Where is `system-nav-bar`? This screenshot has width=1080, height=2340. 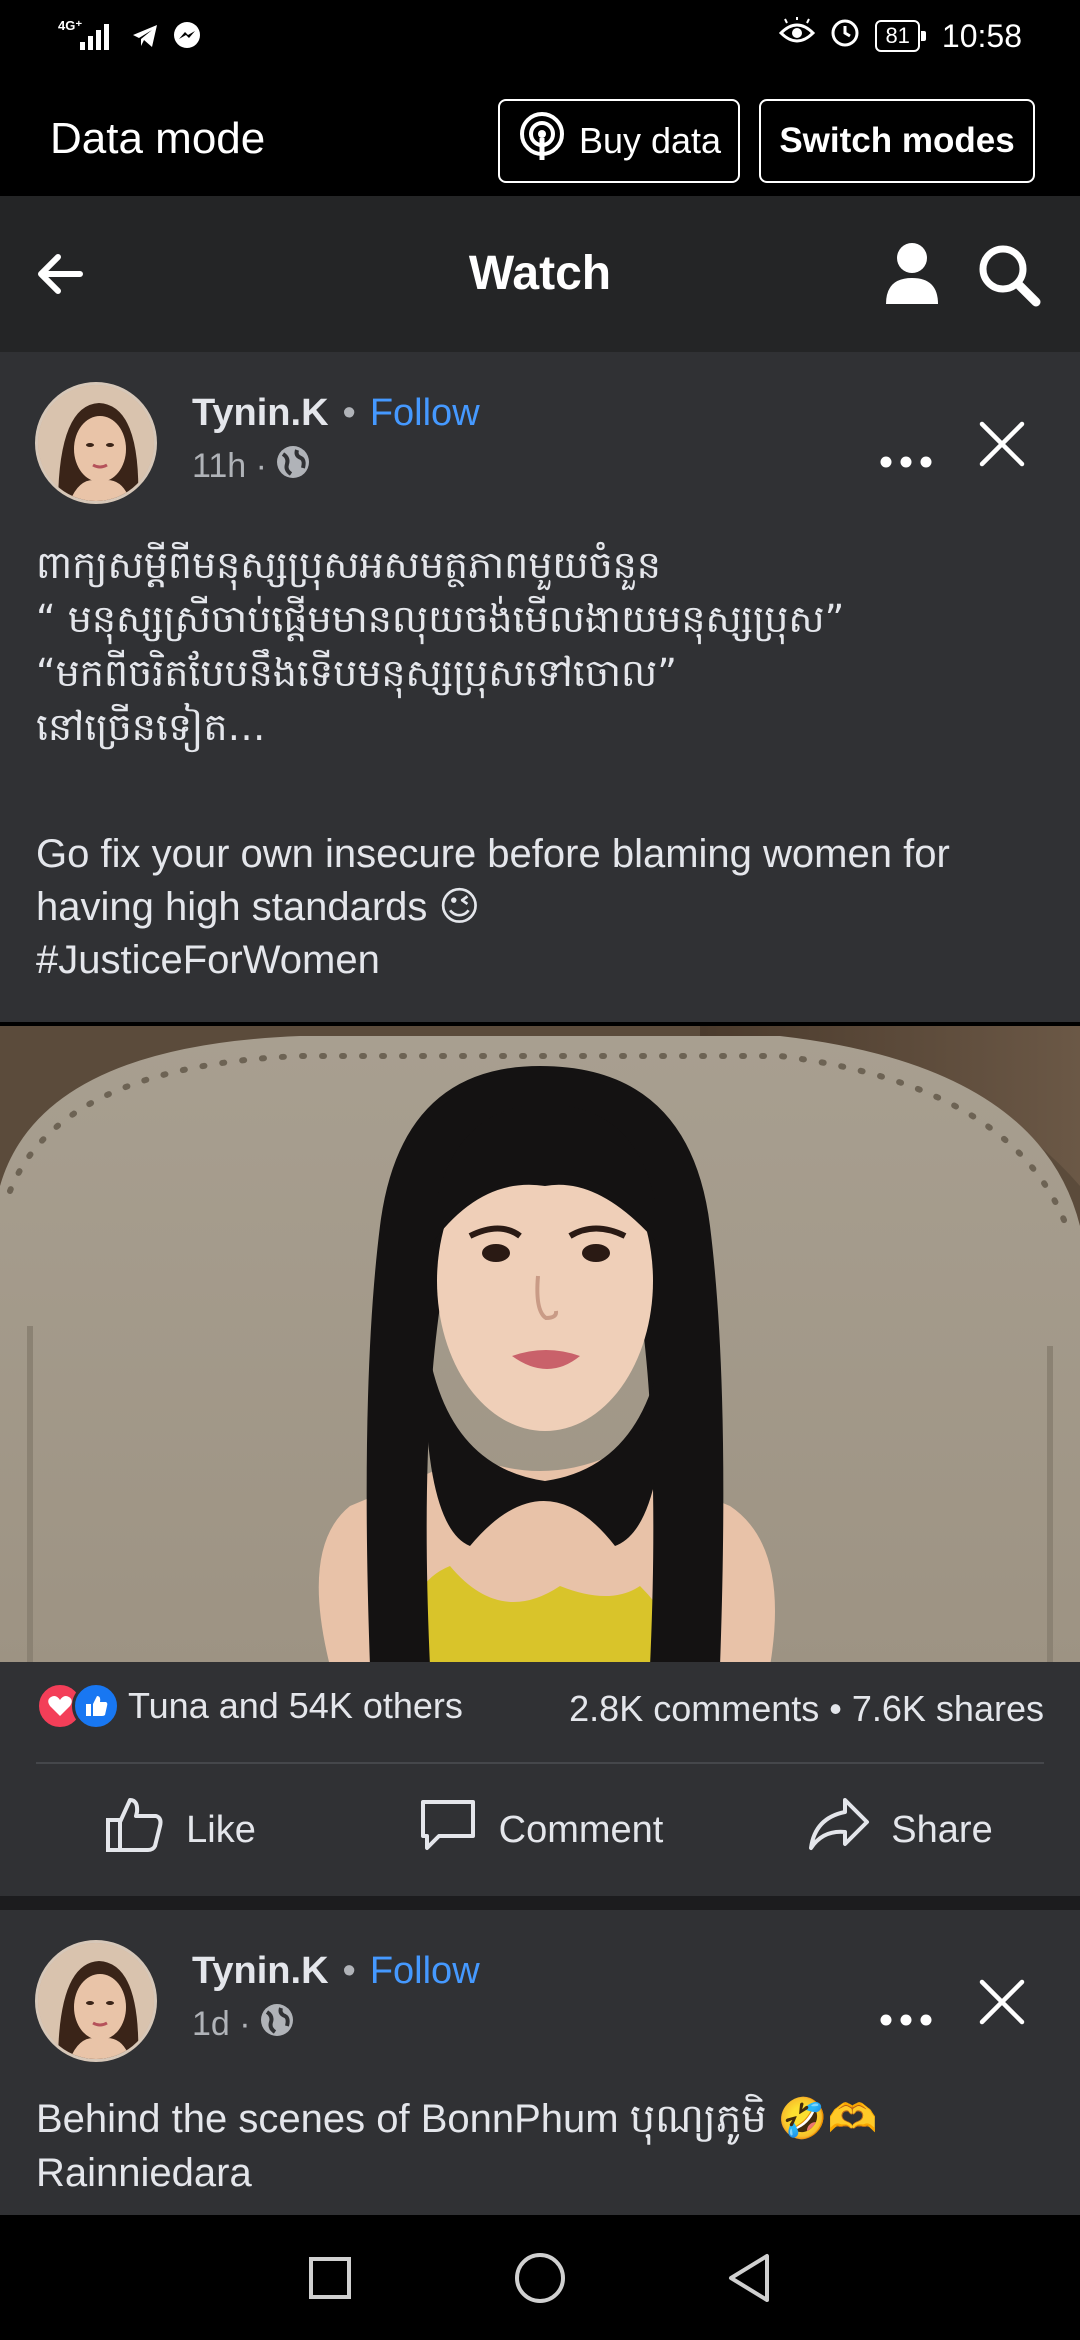
system-nav-bar is located at coordinates (540, 2277).